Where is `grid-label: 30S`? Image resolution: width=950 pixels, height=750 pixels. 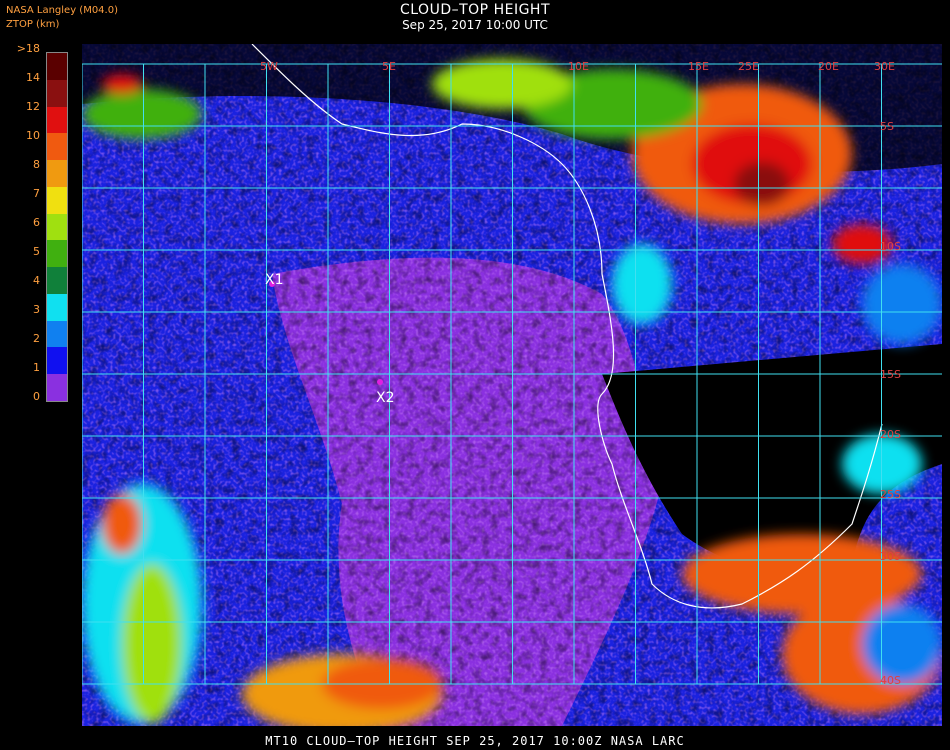
grid-label: 30S is located at coordinates (890, 556).